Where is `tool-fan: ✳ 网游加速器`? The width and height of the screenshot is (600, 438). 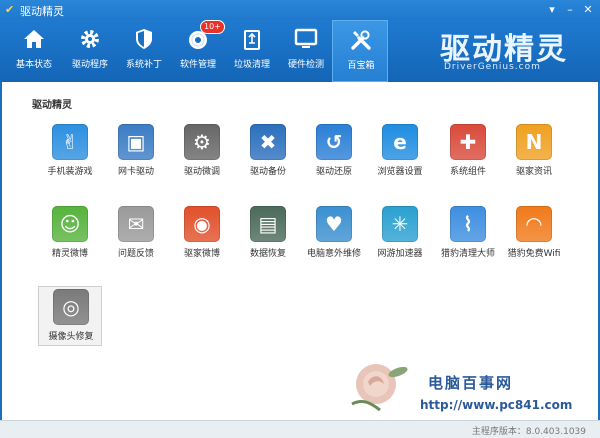
tool-fan: ✳ 网游加速器 is located at coordinates (400, 234).